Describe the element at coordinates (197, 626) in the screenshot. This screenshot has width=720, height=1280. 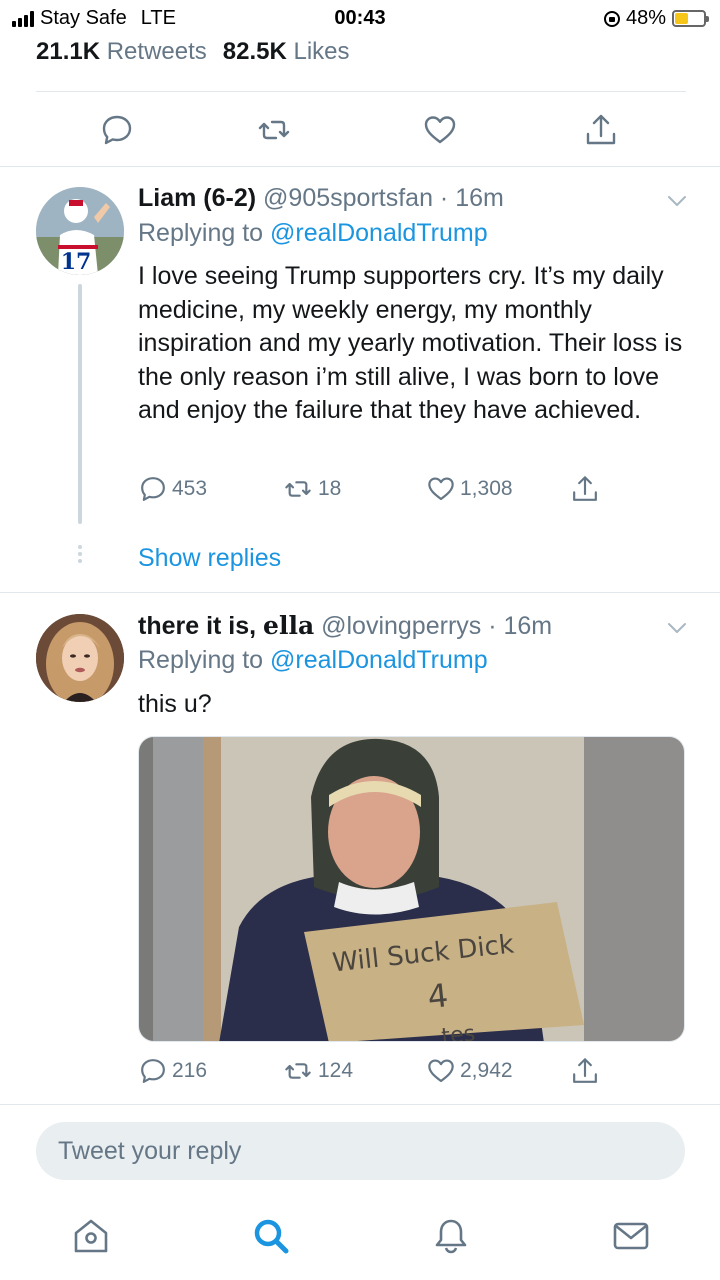
I see `display-name: there it is,` at that location.